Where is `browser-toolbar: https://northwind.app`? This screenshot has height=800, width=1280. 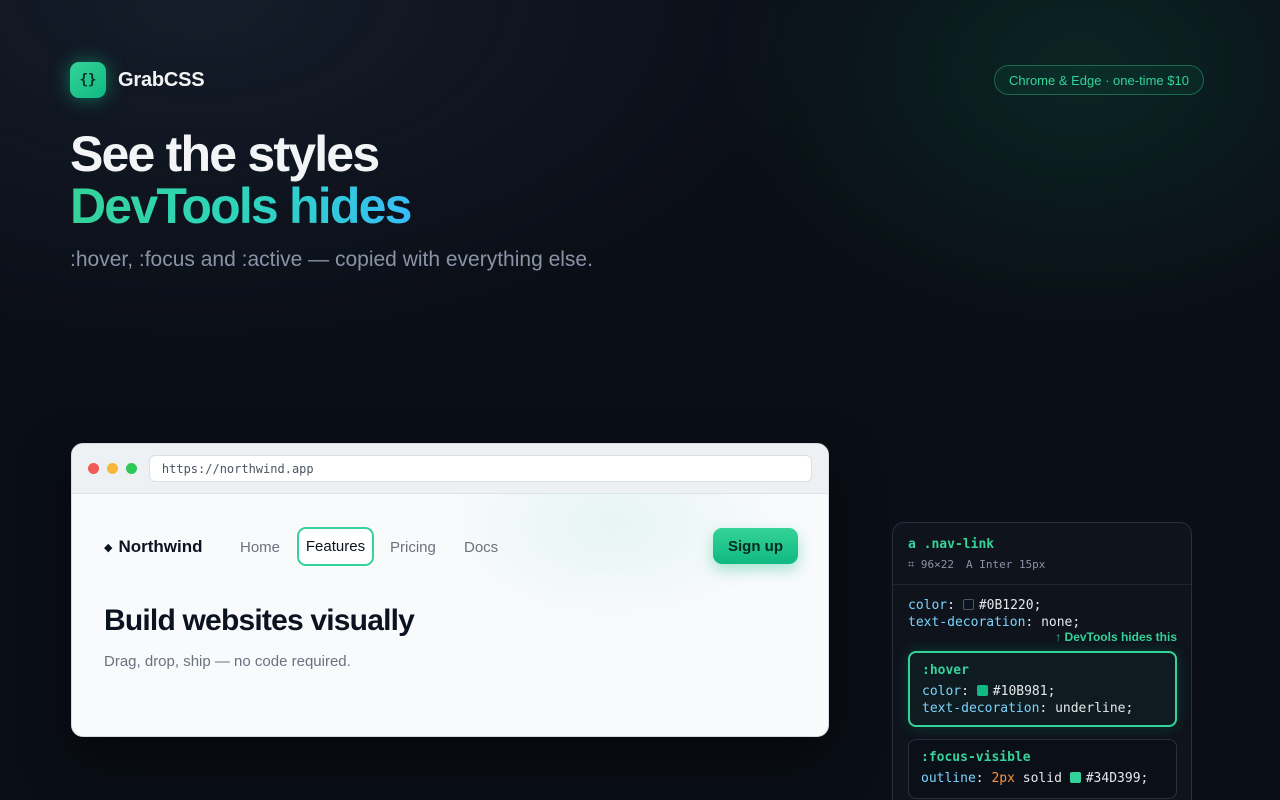
browser-toolbar: https://northwind.app is located at coordinates (450, 469).